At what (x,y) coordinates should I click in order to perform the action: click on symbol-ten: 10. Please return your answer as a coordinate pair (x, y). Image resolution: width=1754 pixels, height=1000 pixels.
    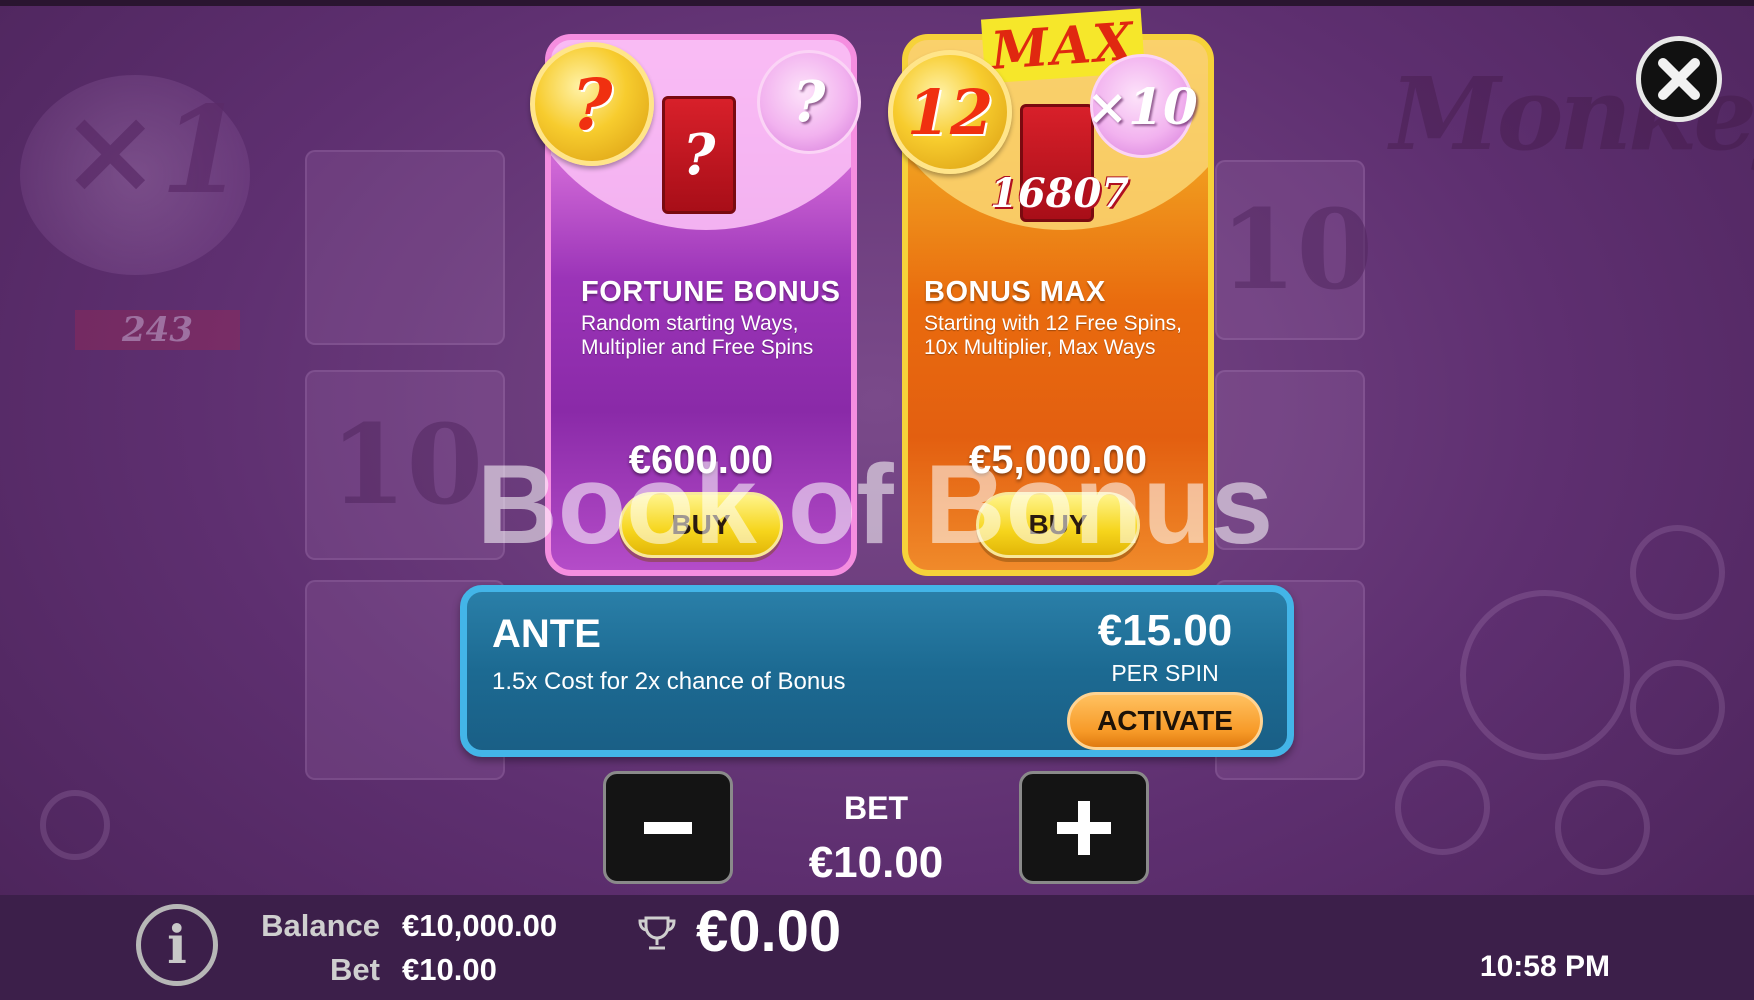
    Looking at the image, I should click on (1297, 249).